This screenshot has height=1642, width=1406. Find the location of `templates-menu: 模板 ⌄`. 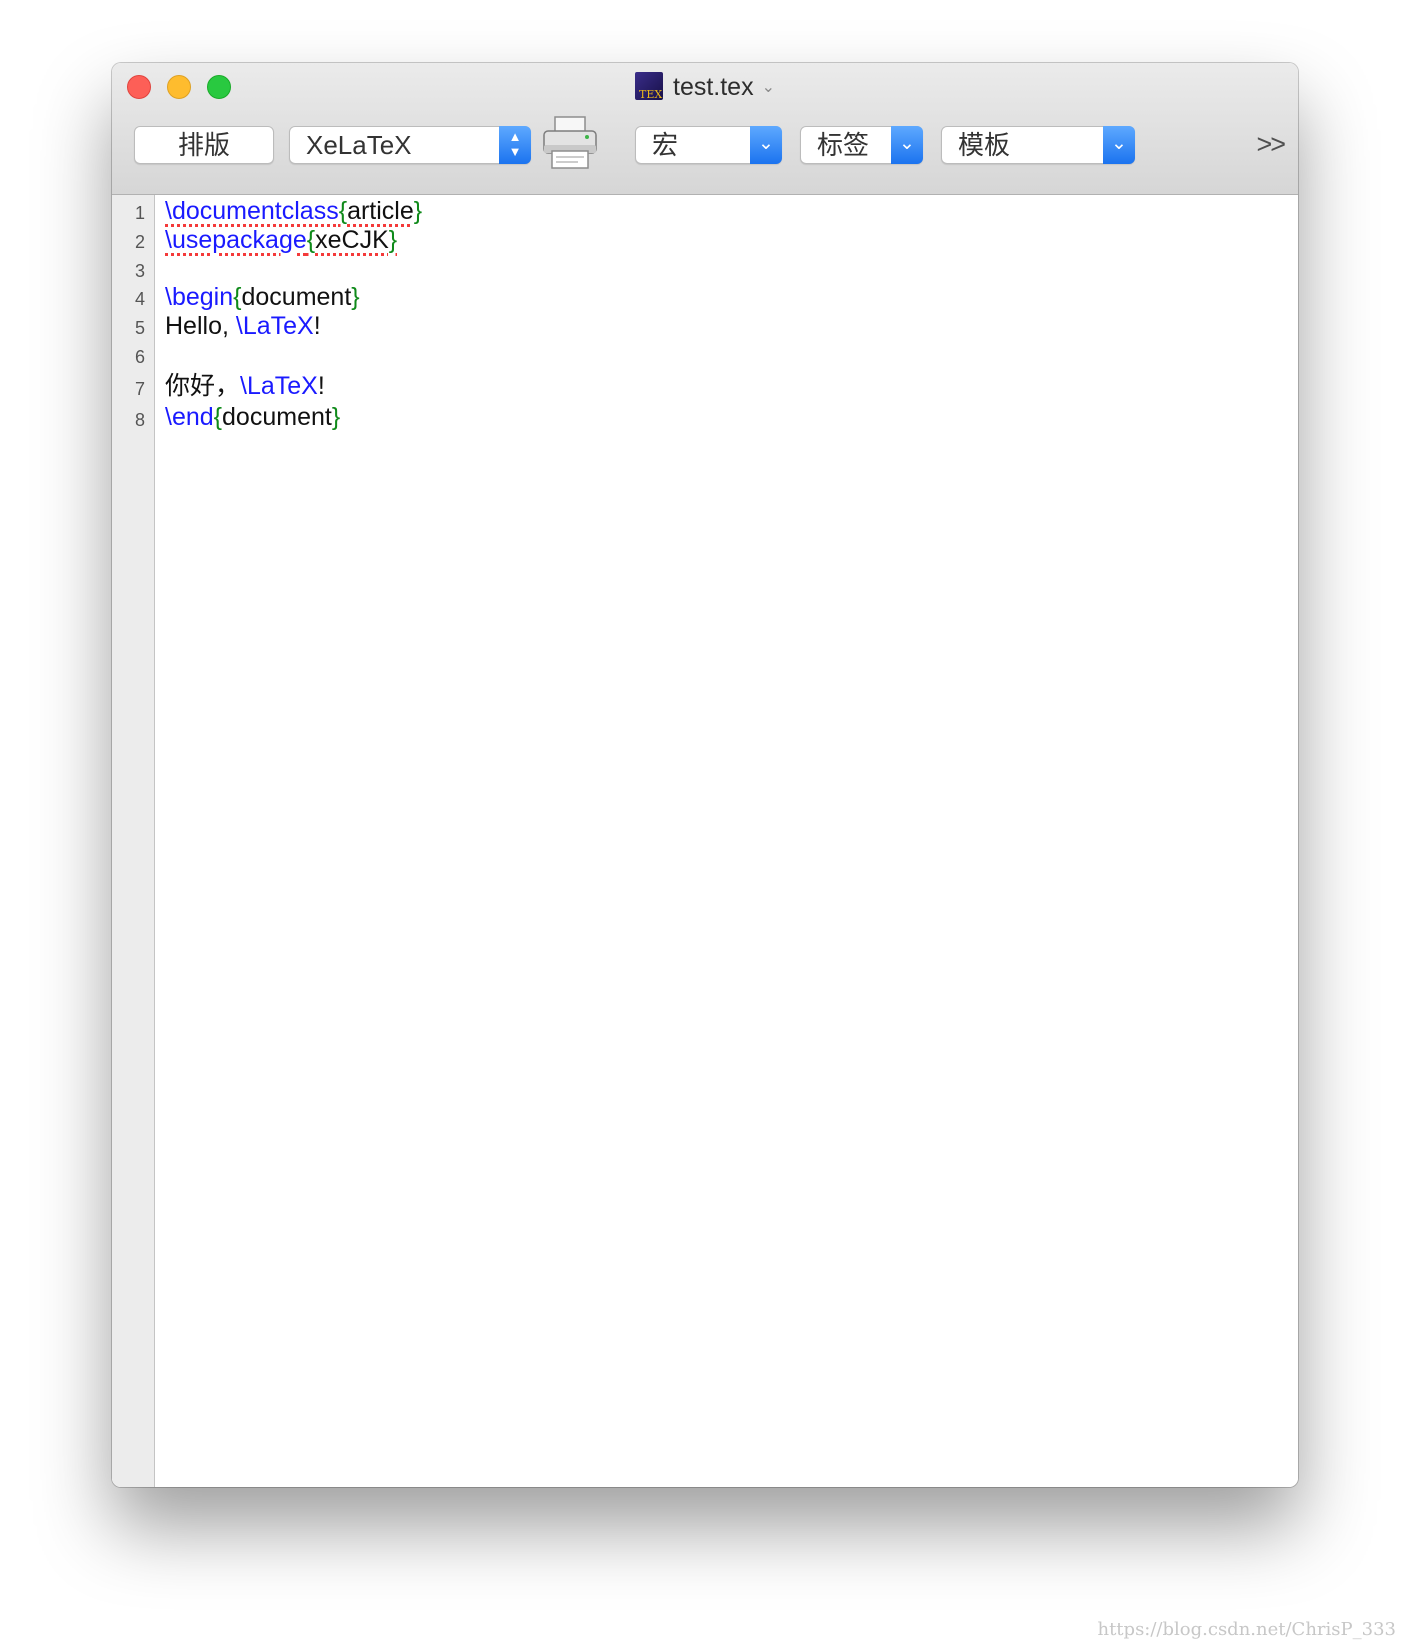

templates-menu: 模板 ⌄ is located at coordinates (1038, 145).